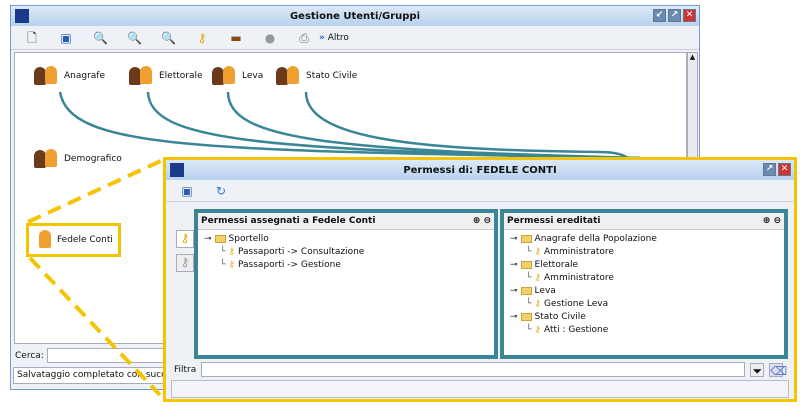  I want to click on app-logo-icon, so click(177, 170).